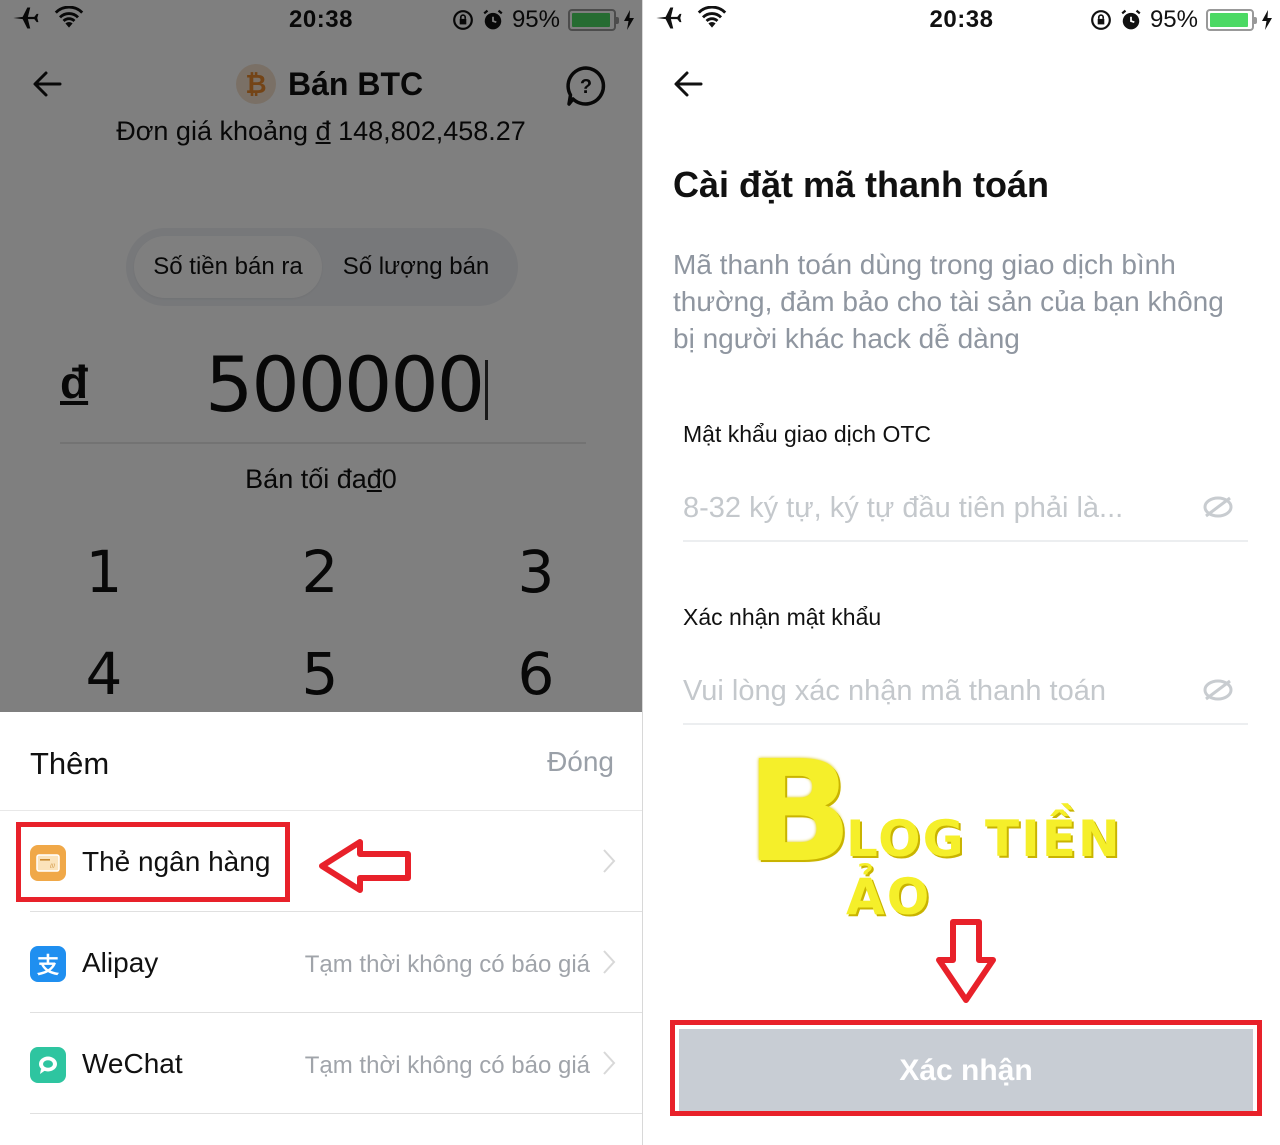  What do you see at coordinates (861, 184) in the screenshot?
I see `page-title: Cài đặt mã thanh toán` at bounding box center [861, 184].